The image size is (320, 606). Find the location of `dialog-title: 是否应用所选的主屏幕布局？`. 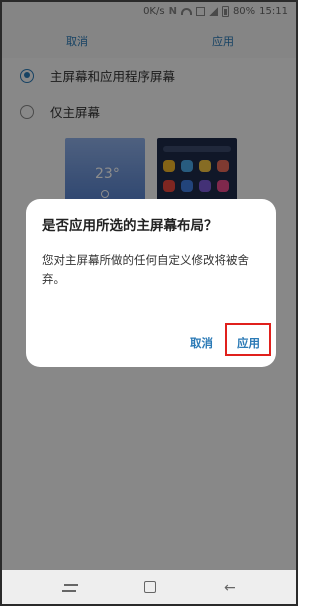

dialog-title: 是否应用所选的主屏幕布局？ is located at coordinates (130, 226).